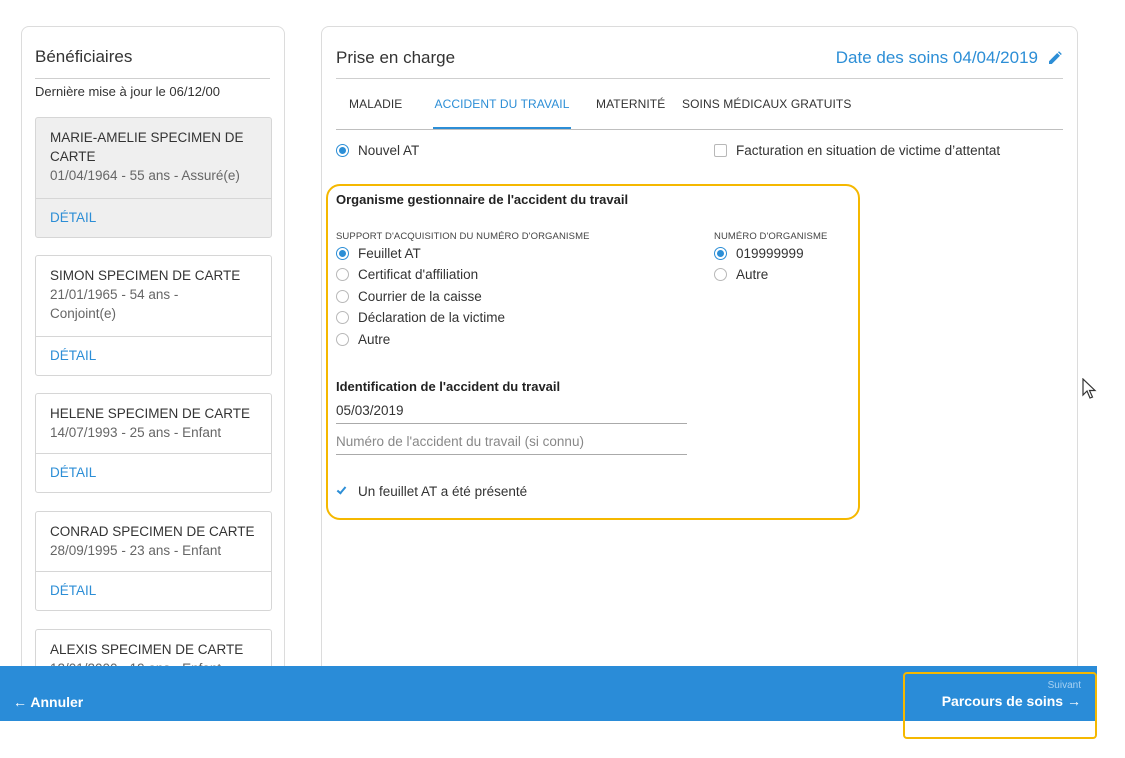 The width and height of the screenshot is (1125, 758). Describe the element at coordinates (771, 236) in the screenshot. I see `org-number-label: NUMÉRO D'ORGANISME` at that location.